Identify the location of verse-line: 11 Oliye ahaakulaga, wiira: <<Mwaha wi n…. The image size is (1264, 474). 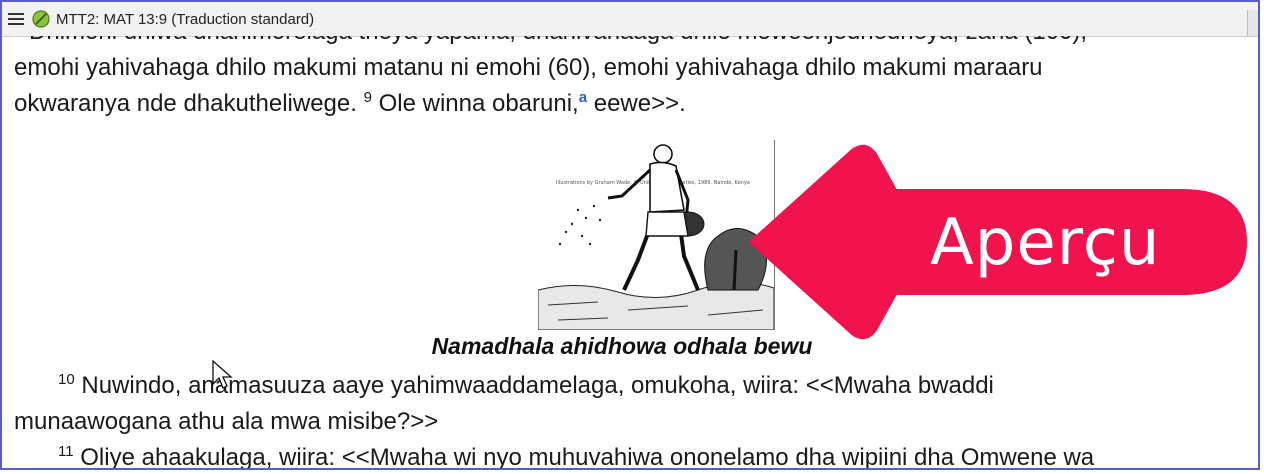
(554, 455).